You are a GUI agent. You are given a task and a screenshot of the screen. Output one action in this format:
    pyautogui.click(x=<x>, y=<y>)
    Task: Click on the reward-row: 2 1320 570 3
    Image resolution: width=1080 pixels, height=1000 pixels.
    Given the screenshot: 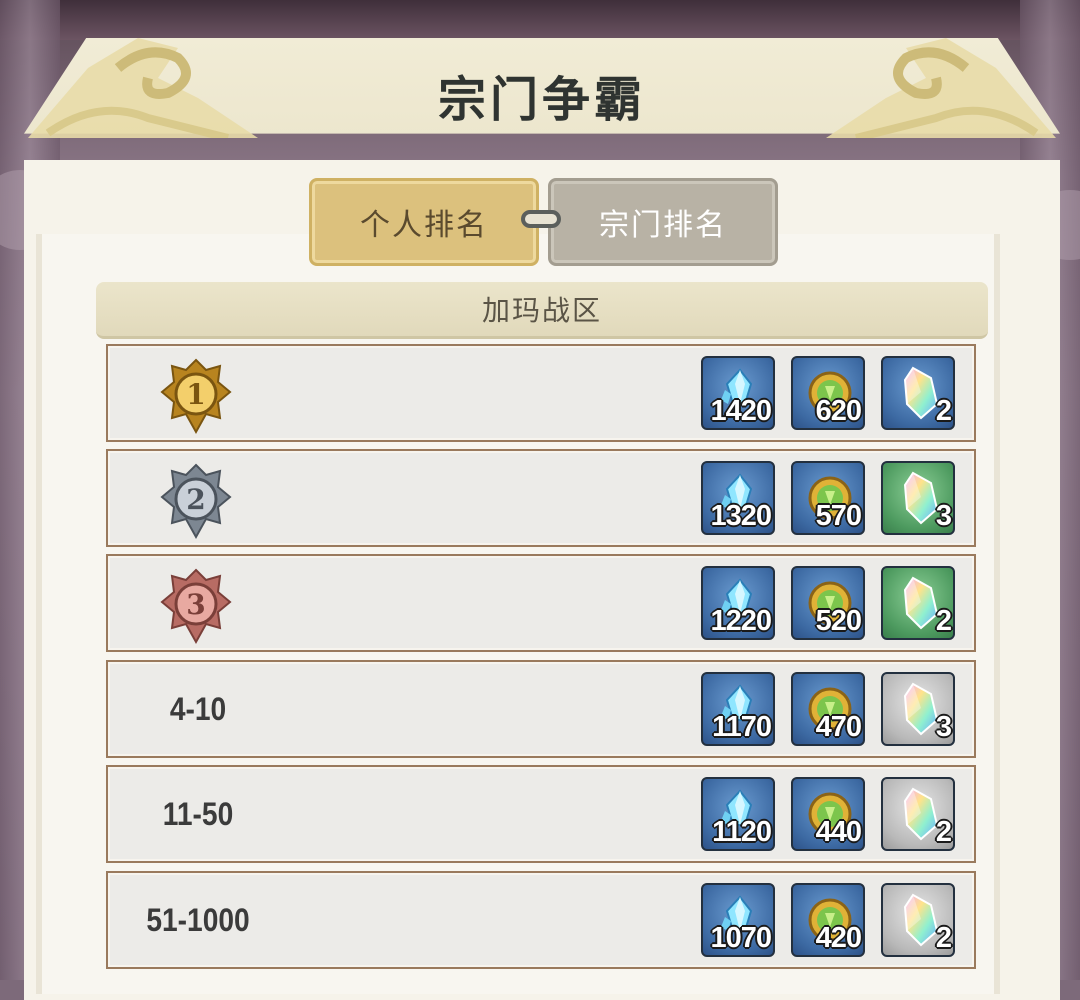 What is the action you would take?
    pyautogui.click(x=541, y=498)
    